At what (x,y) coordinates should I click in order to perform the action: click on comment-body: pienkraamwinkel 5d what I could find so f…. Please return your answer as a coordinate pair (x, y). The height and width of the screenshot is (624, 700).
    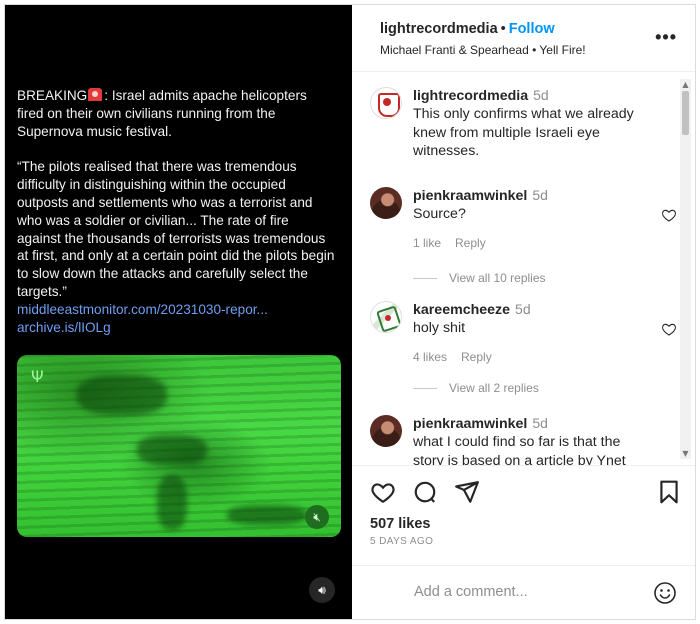
    Looking at the image, I should click on (533, 440).